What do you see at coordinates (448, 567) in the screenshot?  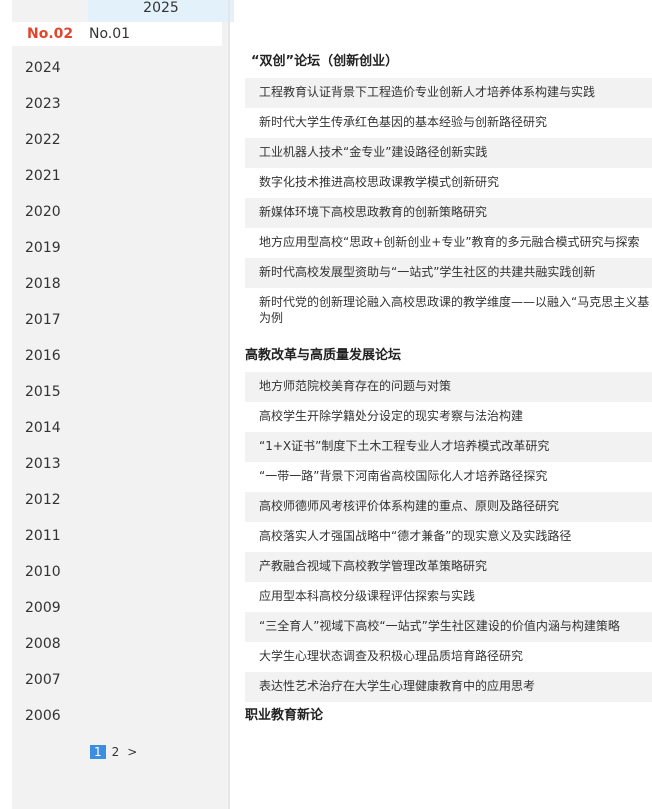 I see `article-link: 产教融合视域下高校教学管理改革策略研究` at bounding box center [448, 567].